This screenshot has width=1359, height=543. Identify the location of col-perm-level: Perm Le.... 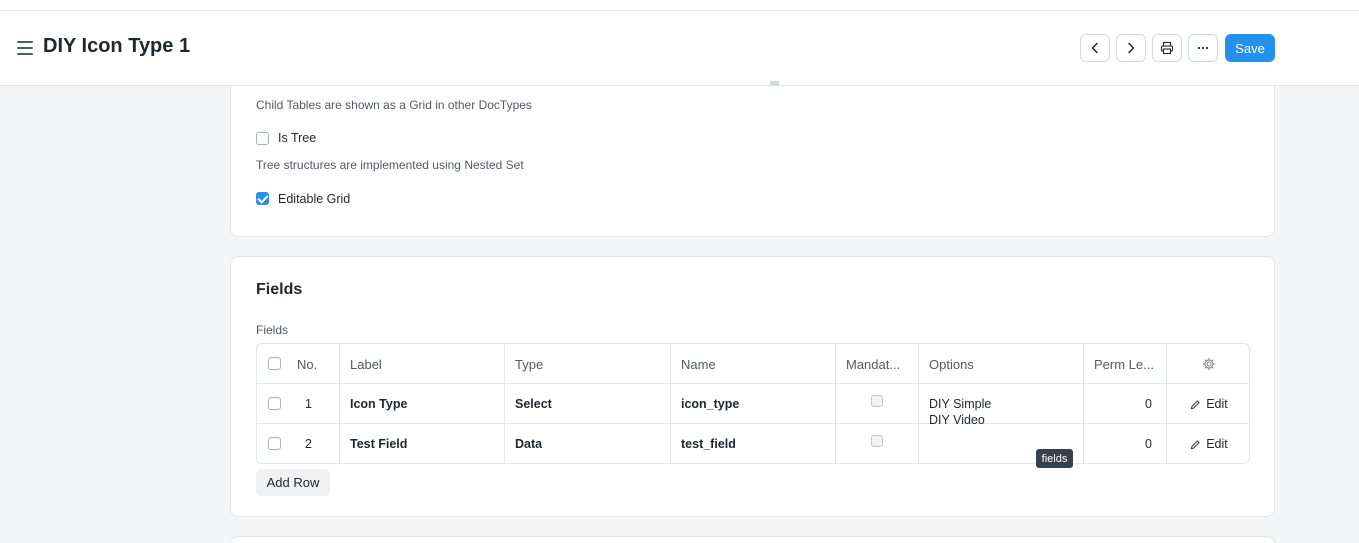
(1125, 364).